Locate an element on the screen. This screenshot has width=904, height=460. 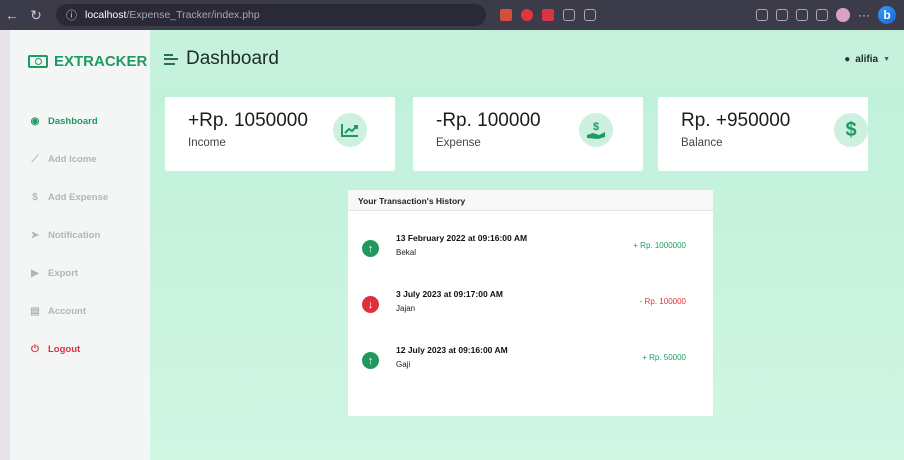
sidebar-item-add-expense: $ Add Expense is located at coordinates (80, 197).